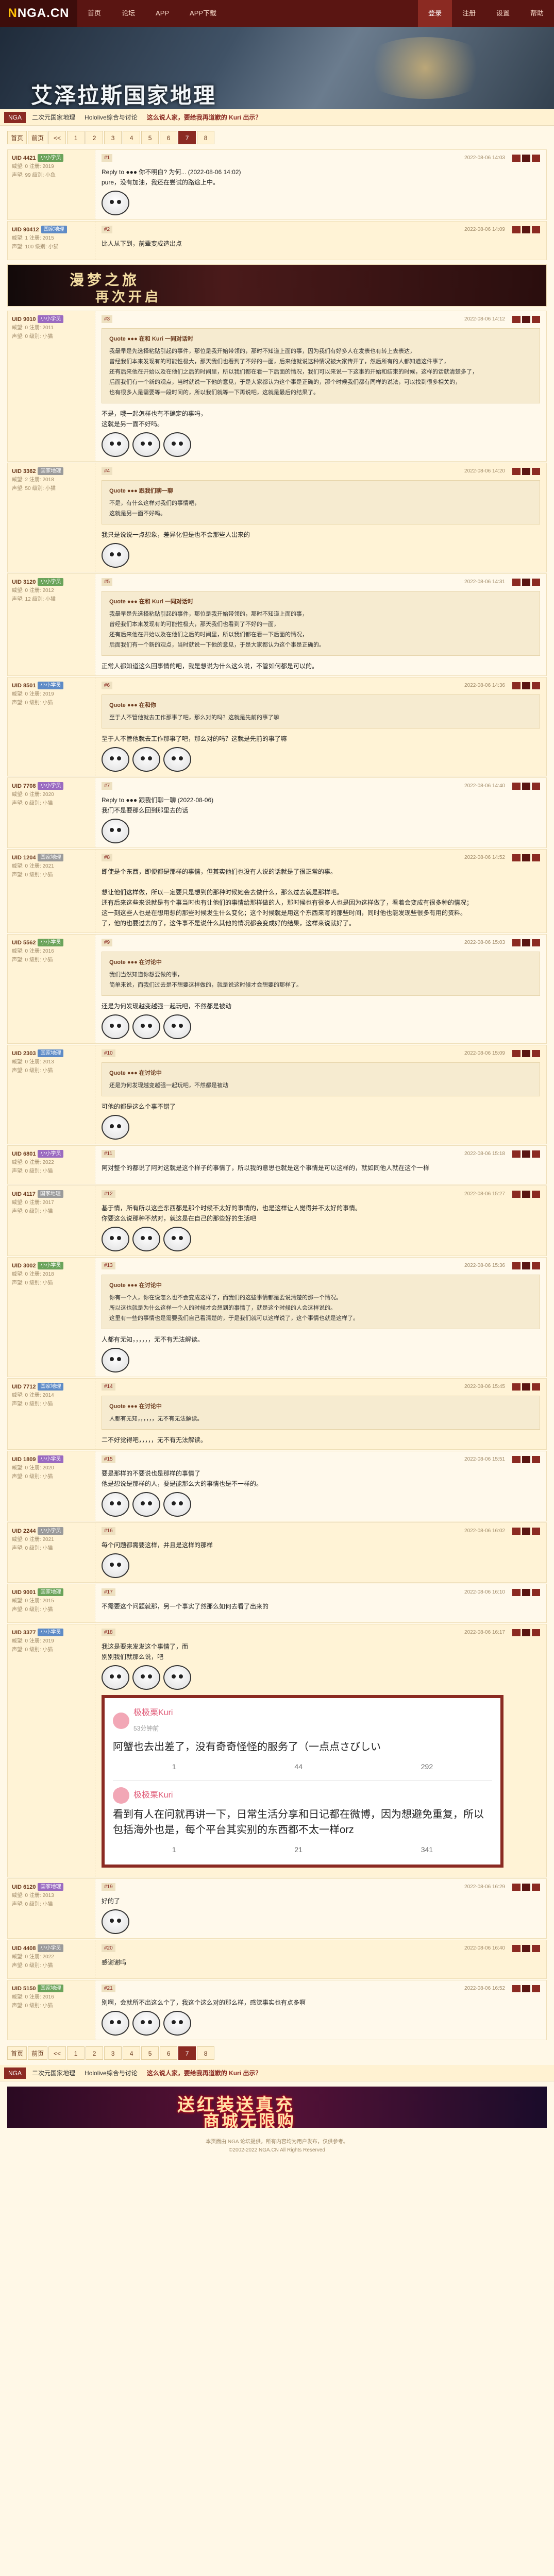  What do you see at coordinates (15, 117) in the screenshot?
I see `breadcrumb-home: NGA` at bounding box center [15, 117].